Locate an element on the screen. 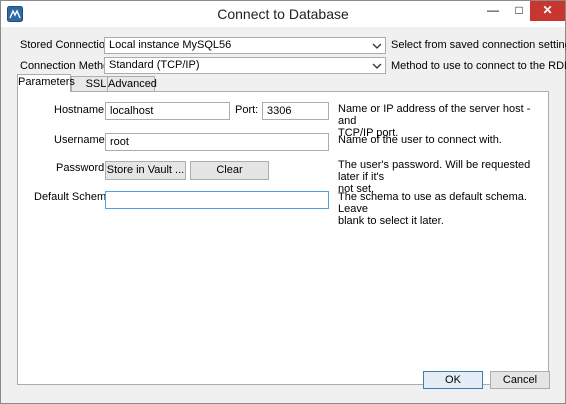  username-label: Username: is located at coordinates (81, 140).